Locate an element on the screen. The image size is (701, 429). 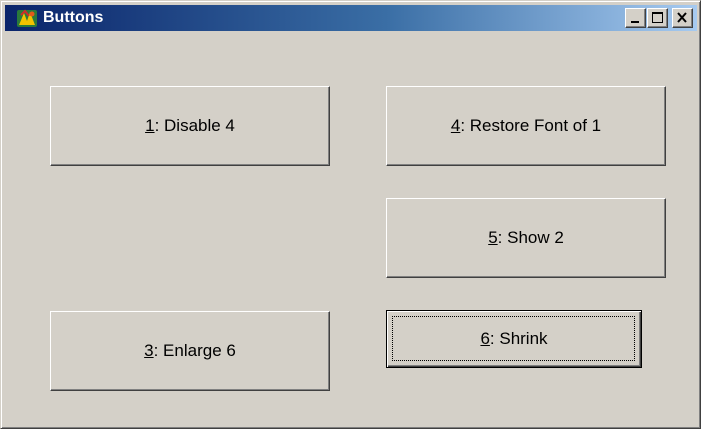
close-icon is located at coordinates (682, 17).